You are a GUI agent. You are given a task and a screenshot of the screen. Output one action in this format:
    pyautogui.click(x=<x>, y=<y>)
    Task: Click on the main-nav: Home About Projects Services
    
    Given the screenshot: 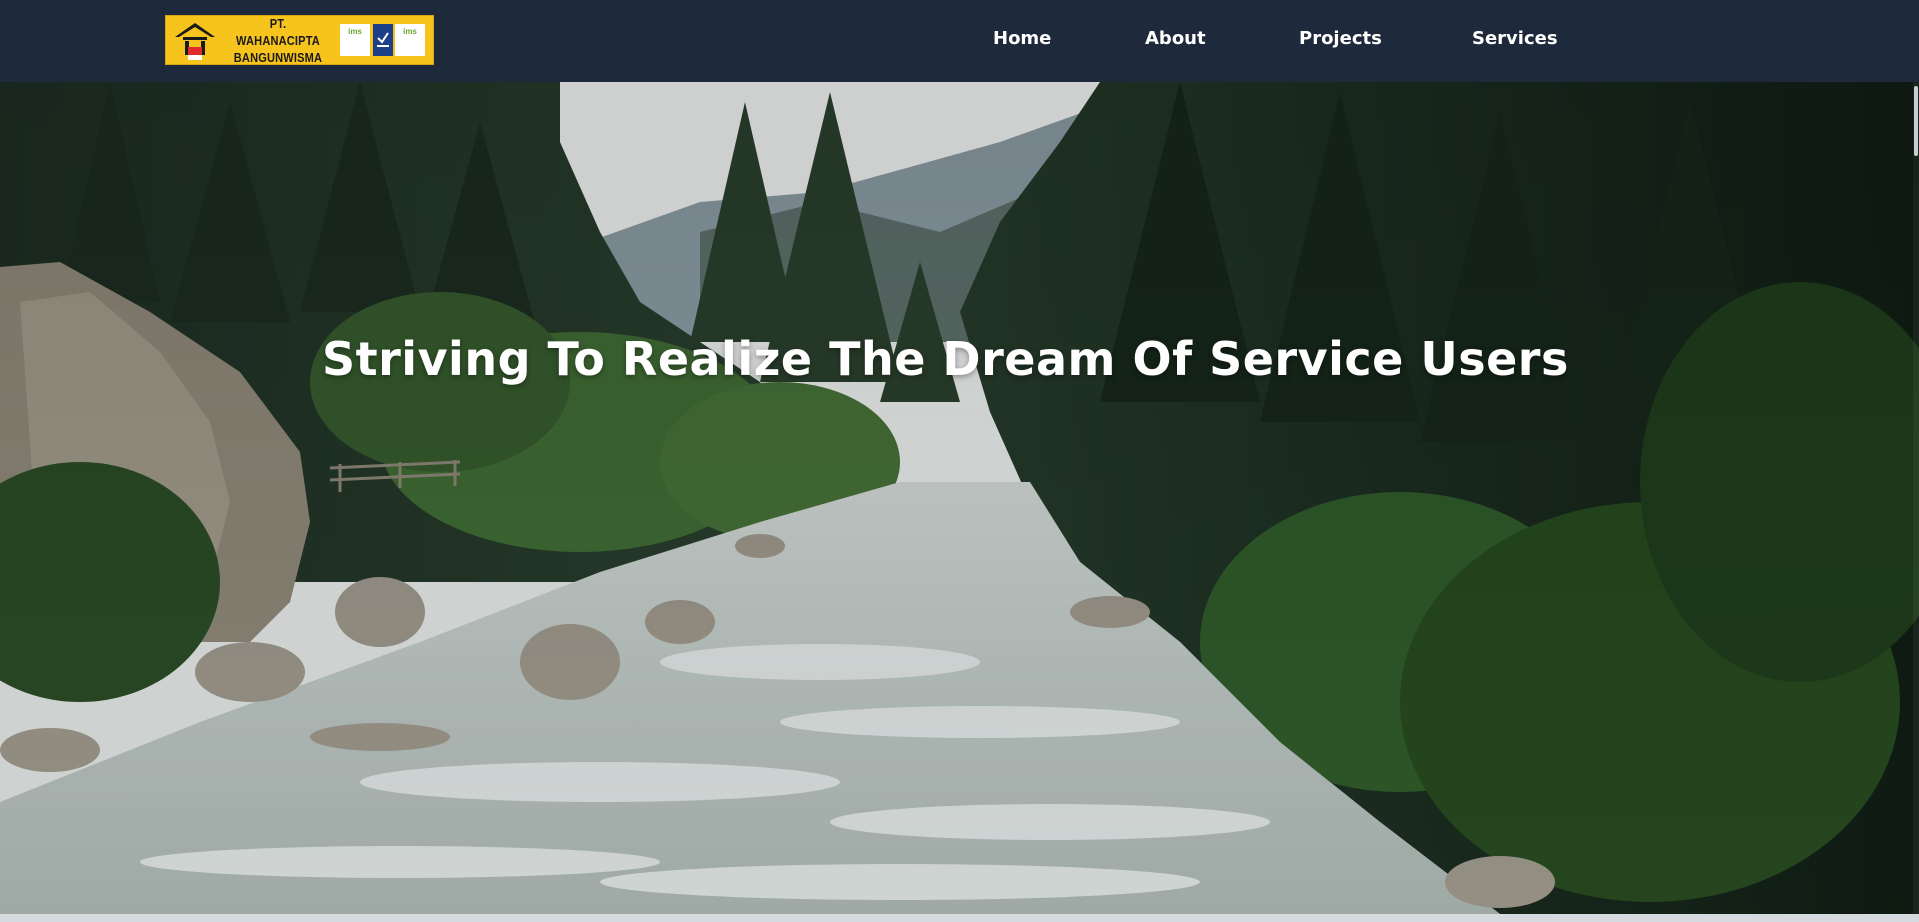 What is the action you would take?
    pyautogui.click(x=959, y=41)
    